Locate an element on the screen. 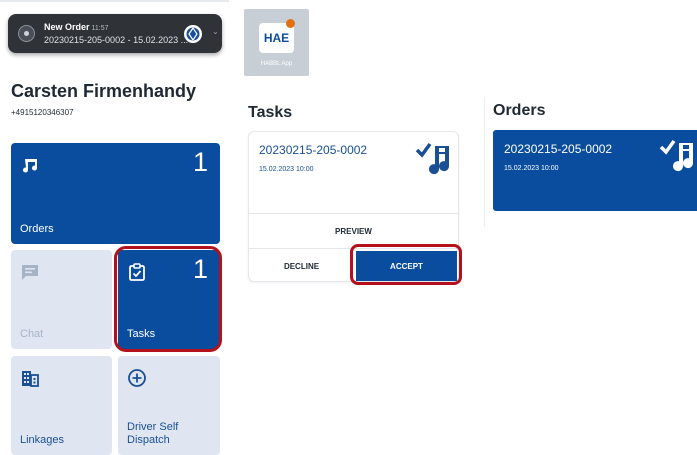 The width and height of the screenshot is (697, 455). habbl-app-icon: HAE HABBL App is located at coordinates (276, 42).